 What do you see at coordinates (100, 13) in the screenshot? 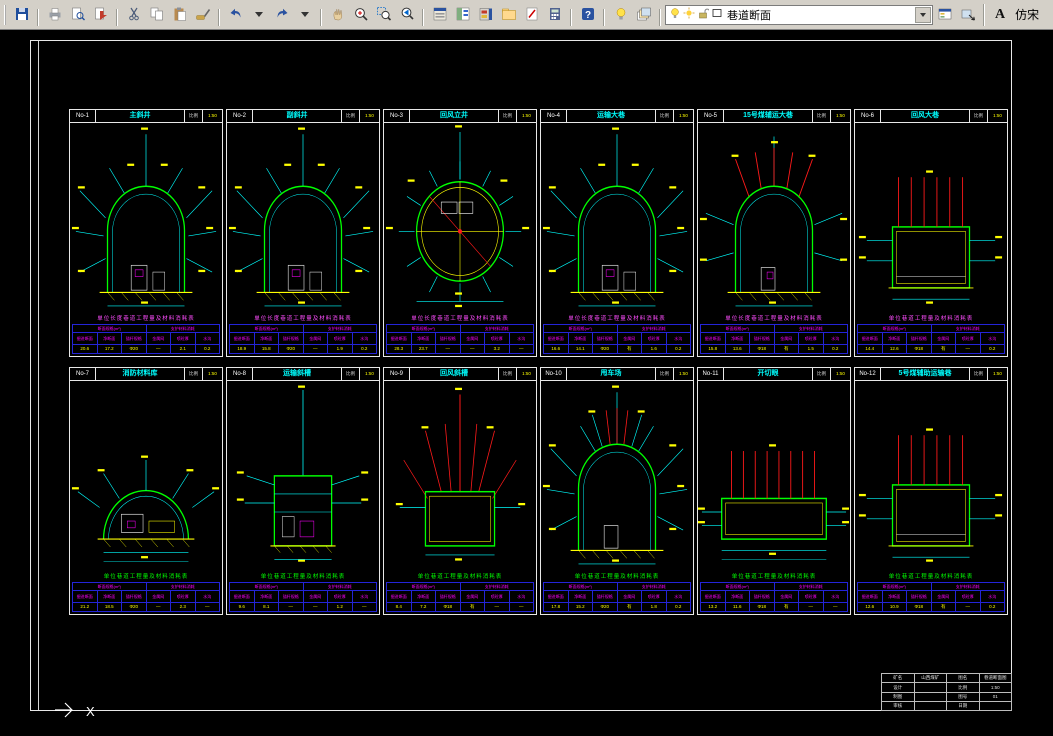
I see `publish-icon` at bounding box center [100, 13].